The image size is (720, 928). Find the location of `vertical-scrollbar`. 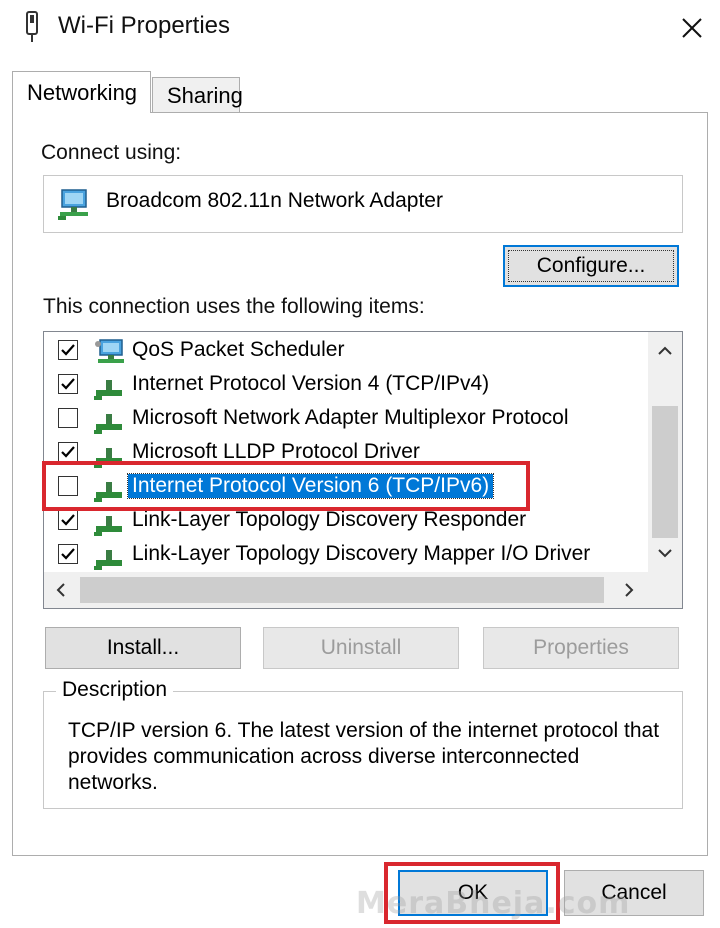

vertical-scrollbar is located at coordinates (665, 452).